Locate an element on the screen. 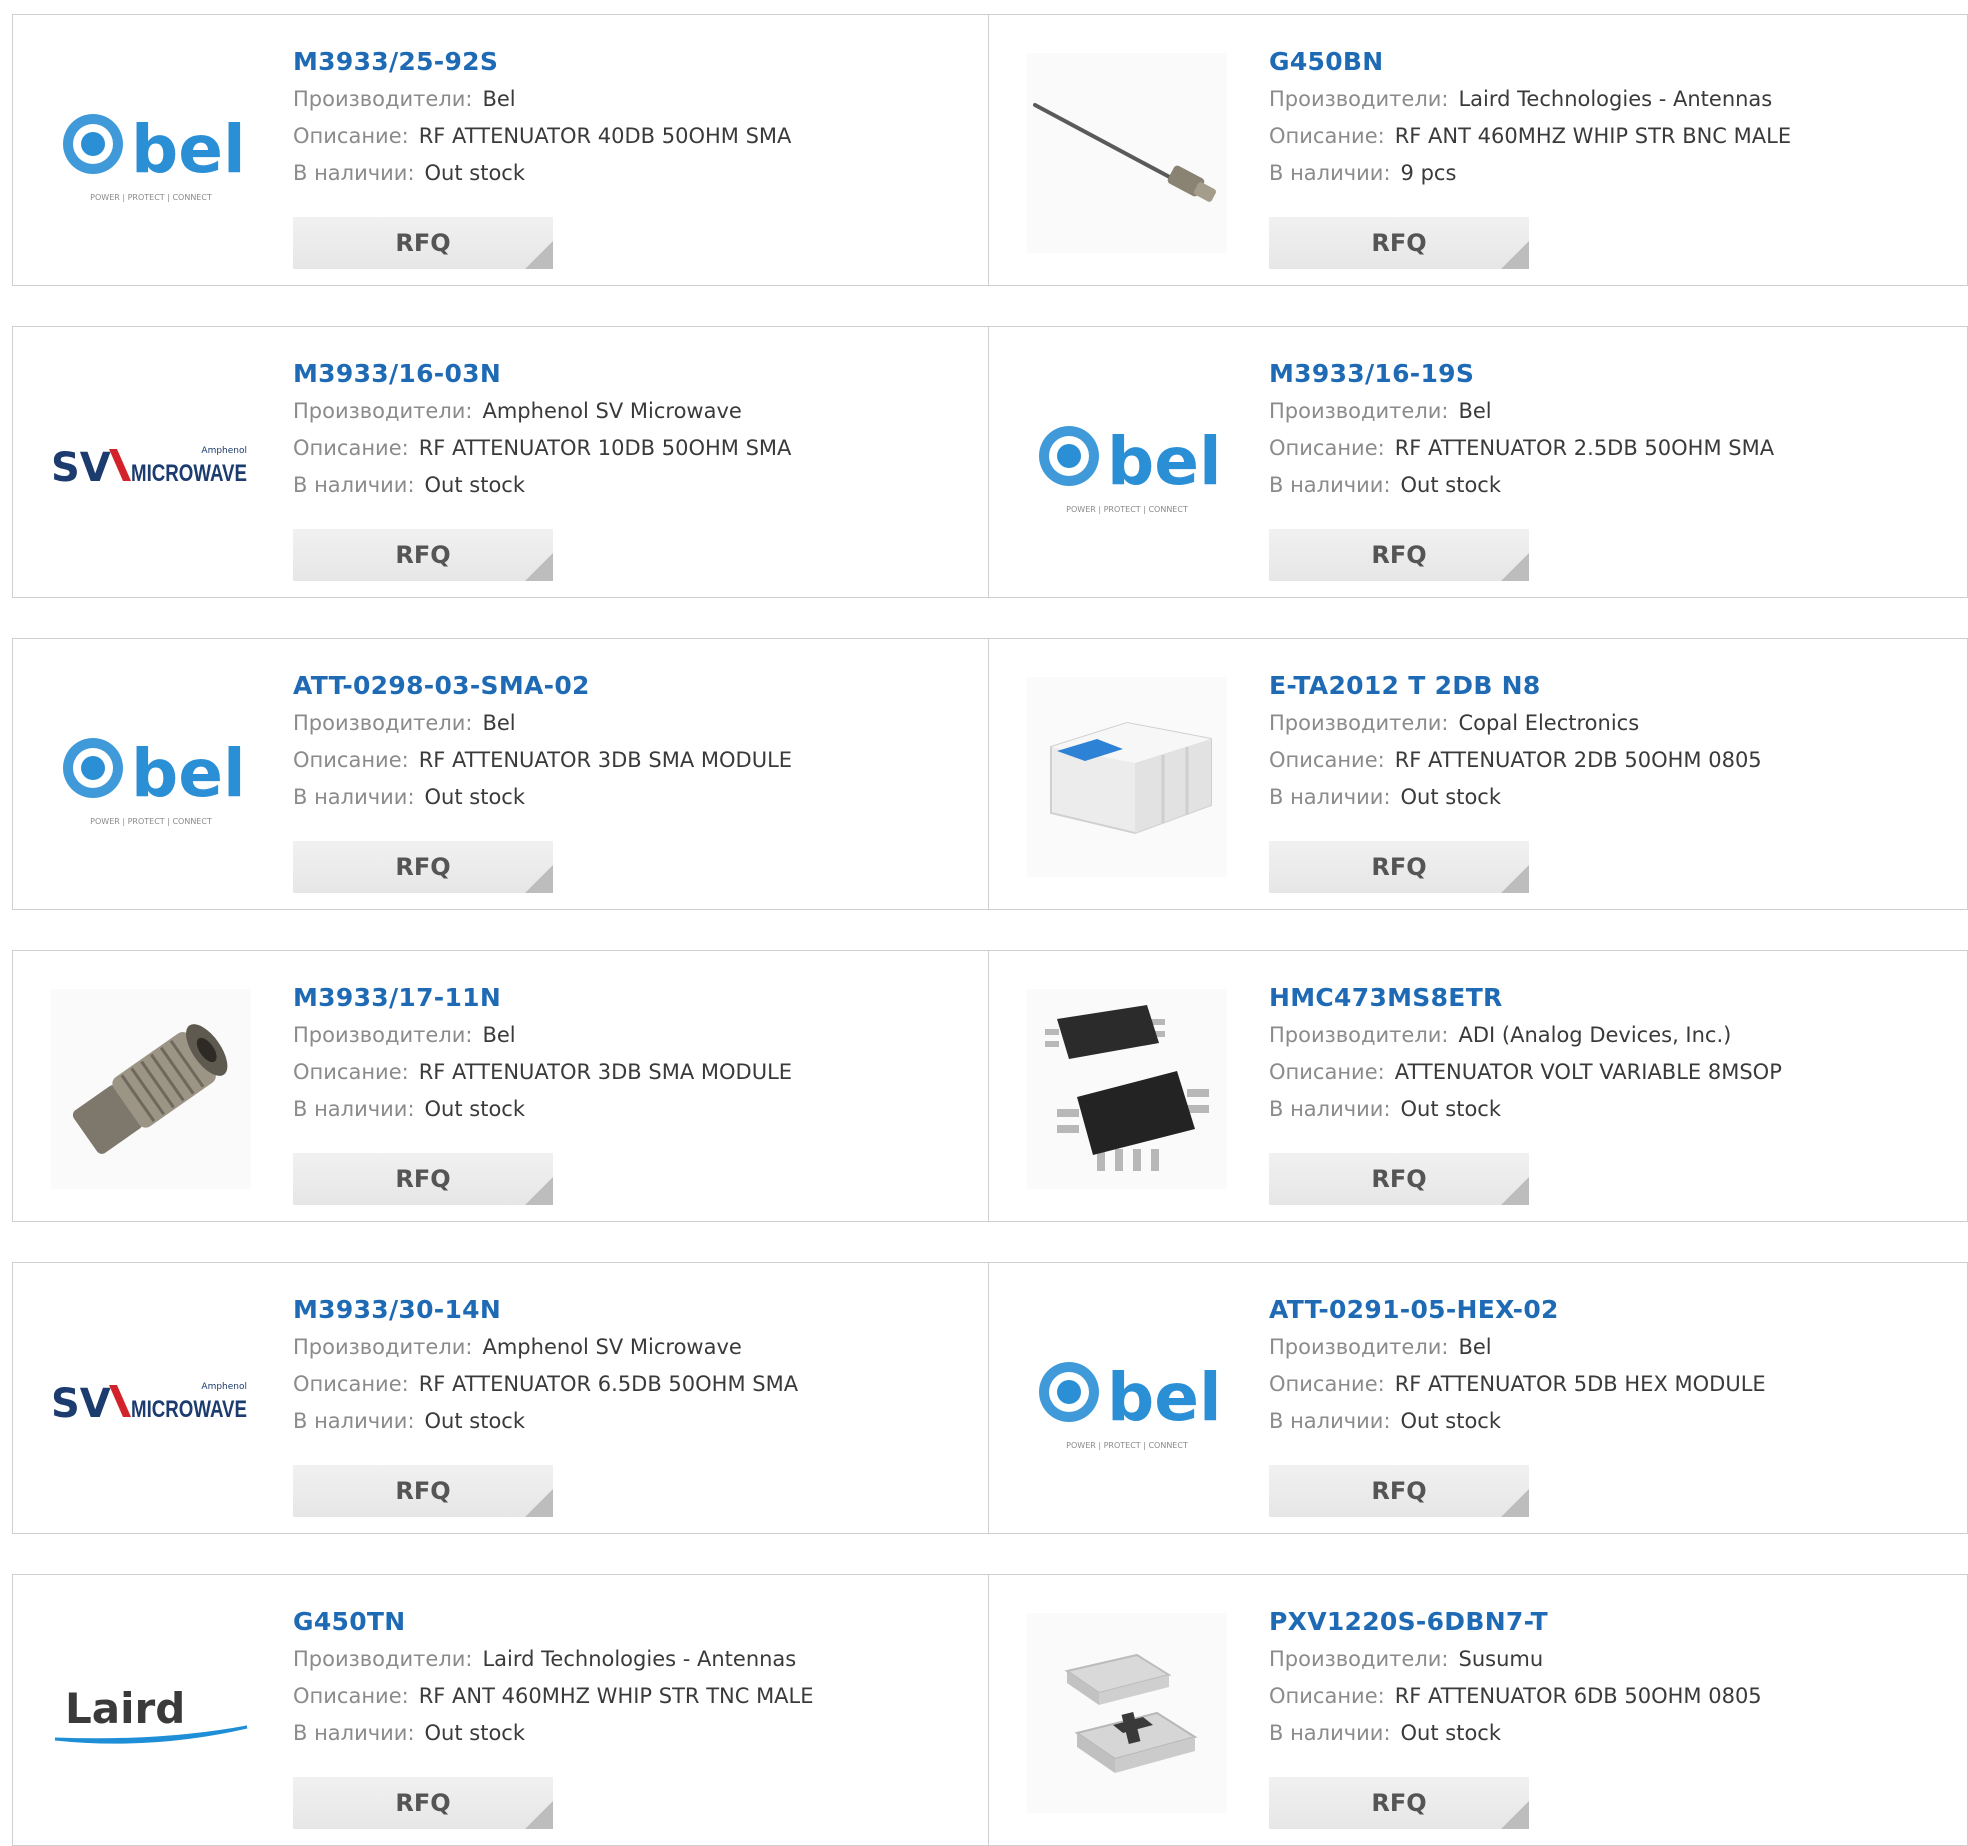  part-number-link: M3933/16-19S is located at coordinates (1613, 374).